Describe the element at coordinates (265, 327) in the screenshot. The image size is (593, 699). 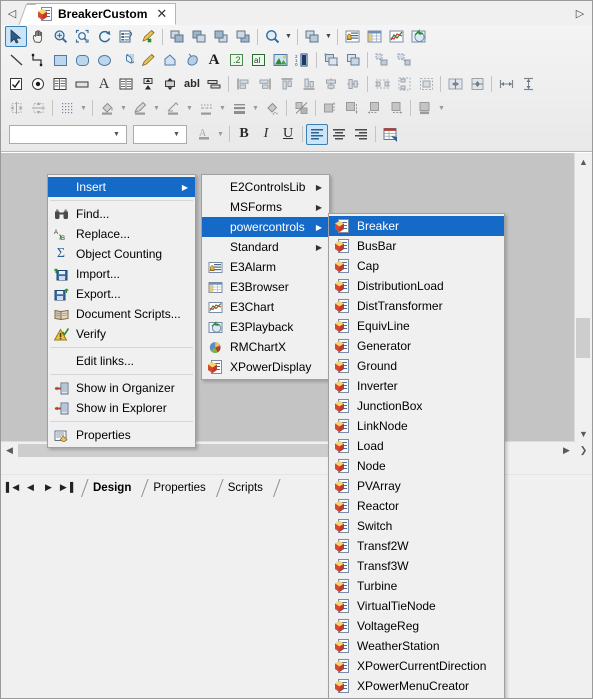
I see `menu-item-e3playback: E3Playback` at that location.